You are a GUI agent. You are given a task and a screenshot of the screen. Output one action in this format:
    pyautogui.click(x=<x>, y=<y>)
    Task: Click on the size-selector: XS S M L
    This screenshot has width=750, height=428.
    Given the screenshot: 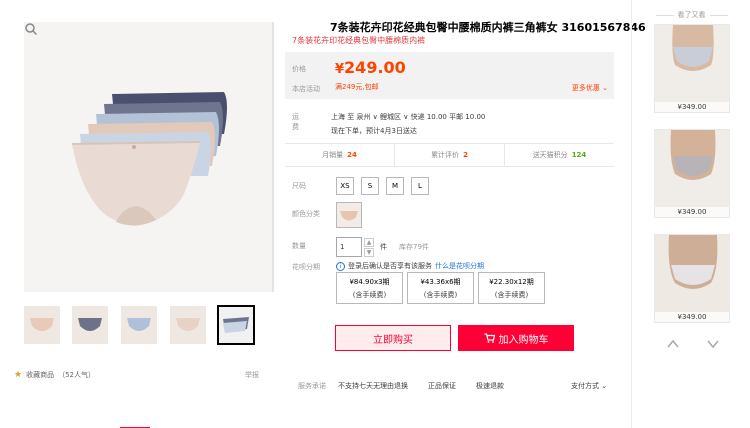 What is the action you would take?
    pyautogui.click(x=382, y=186)
    